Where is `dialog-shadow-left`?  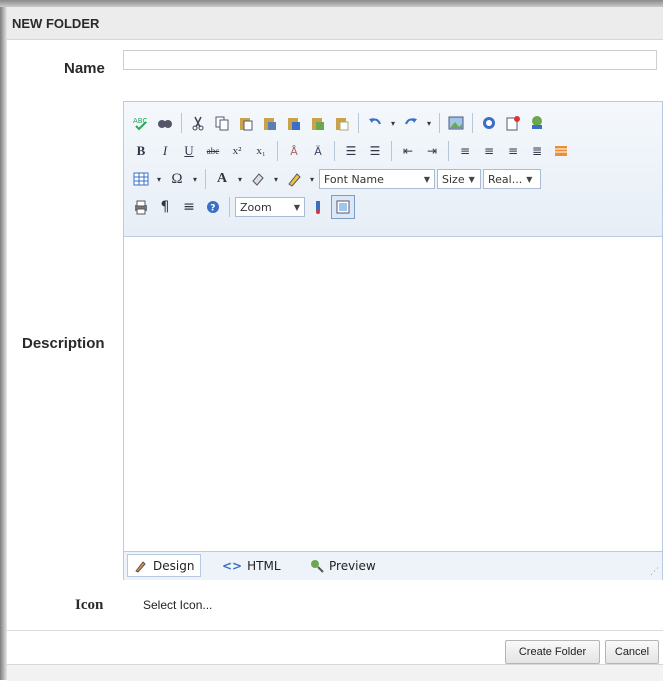
dialog-shadow-left is located at coordinates (3, 340).